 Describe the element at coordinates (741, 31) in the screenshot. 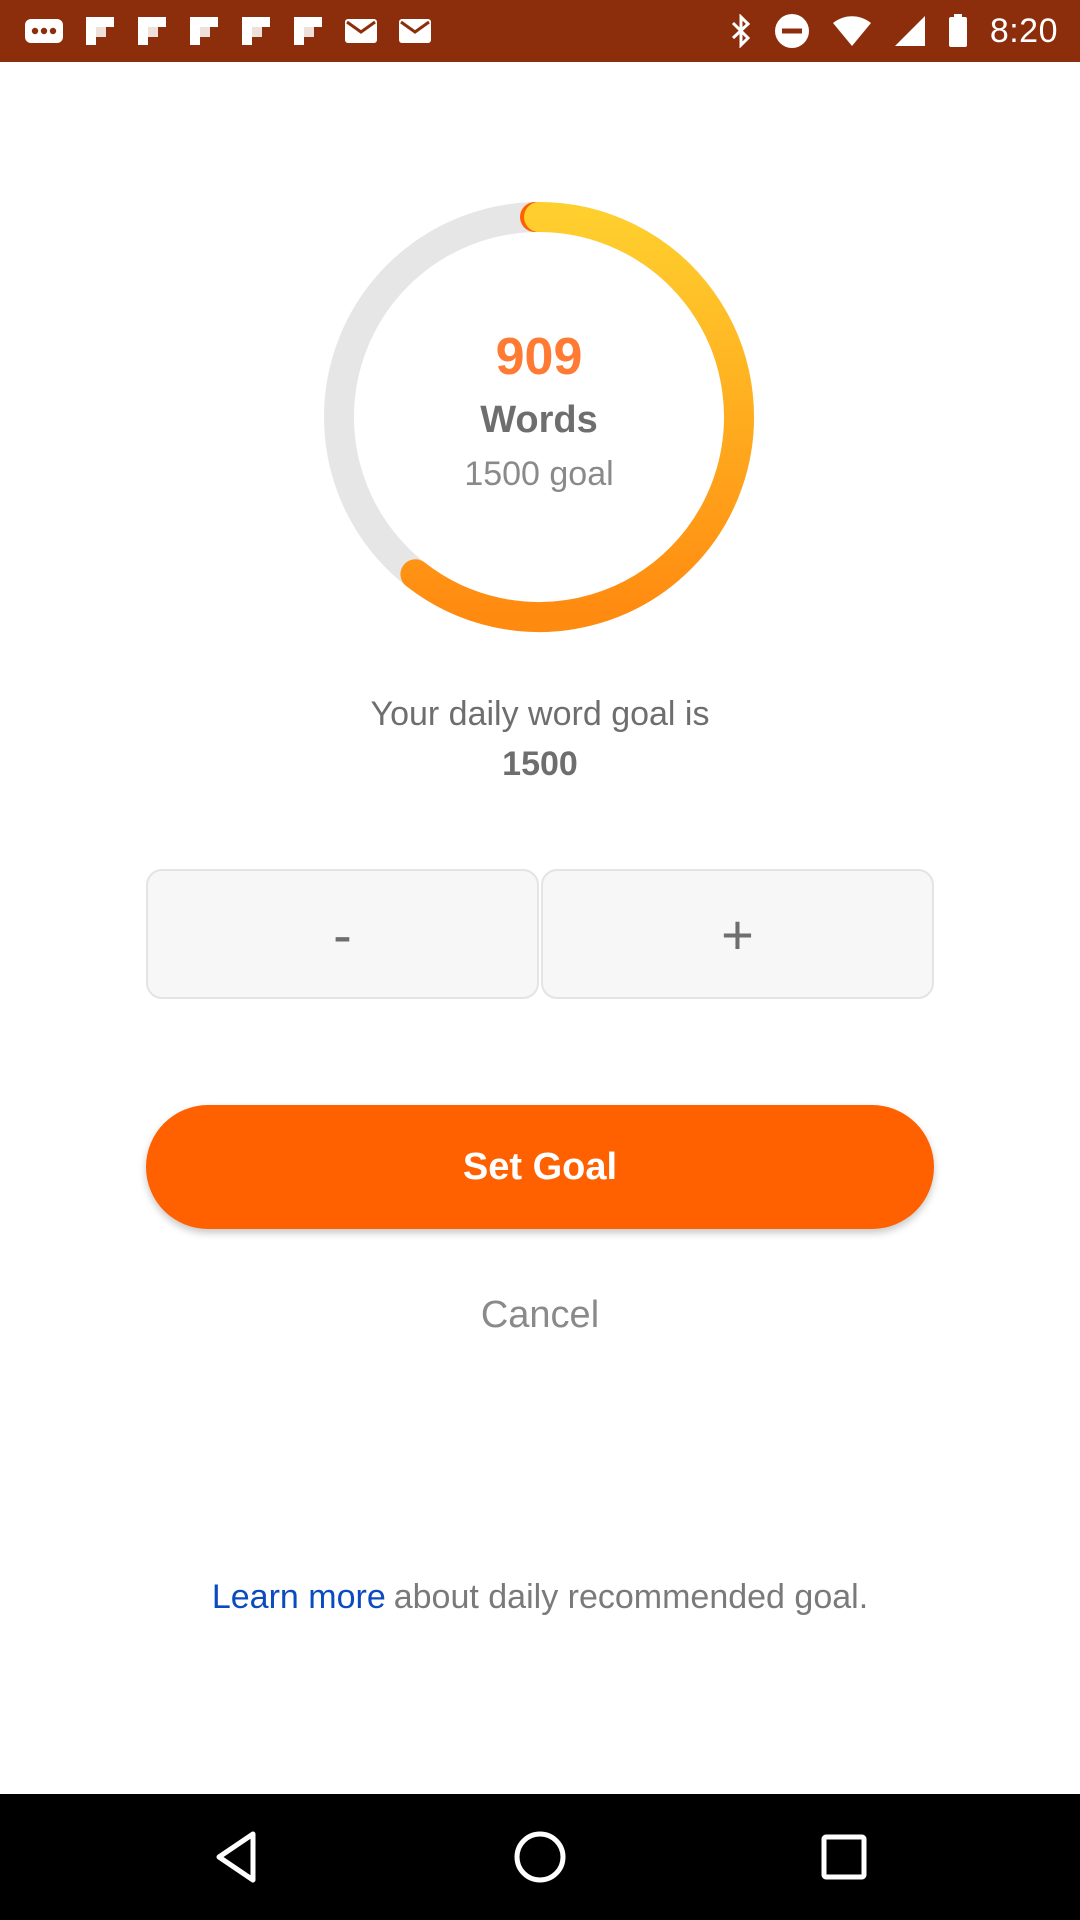

I see `bluetooth-icon` at that location.